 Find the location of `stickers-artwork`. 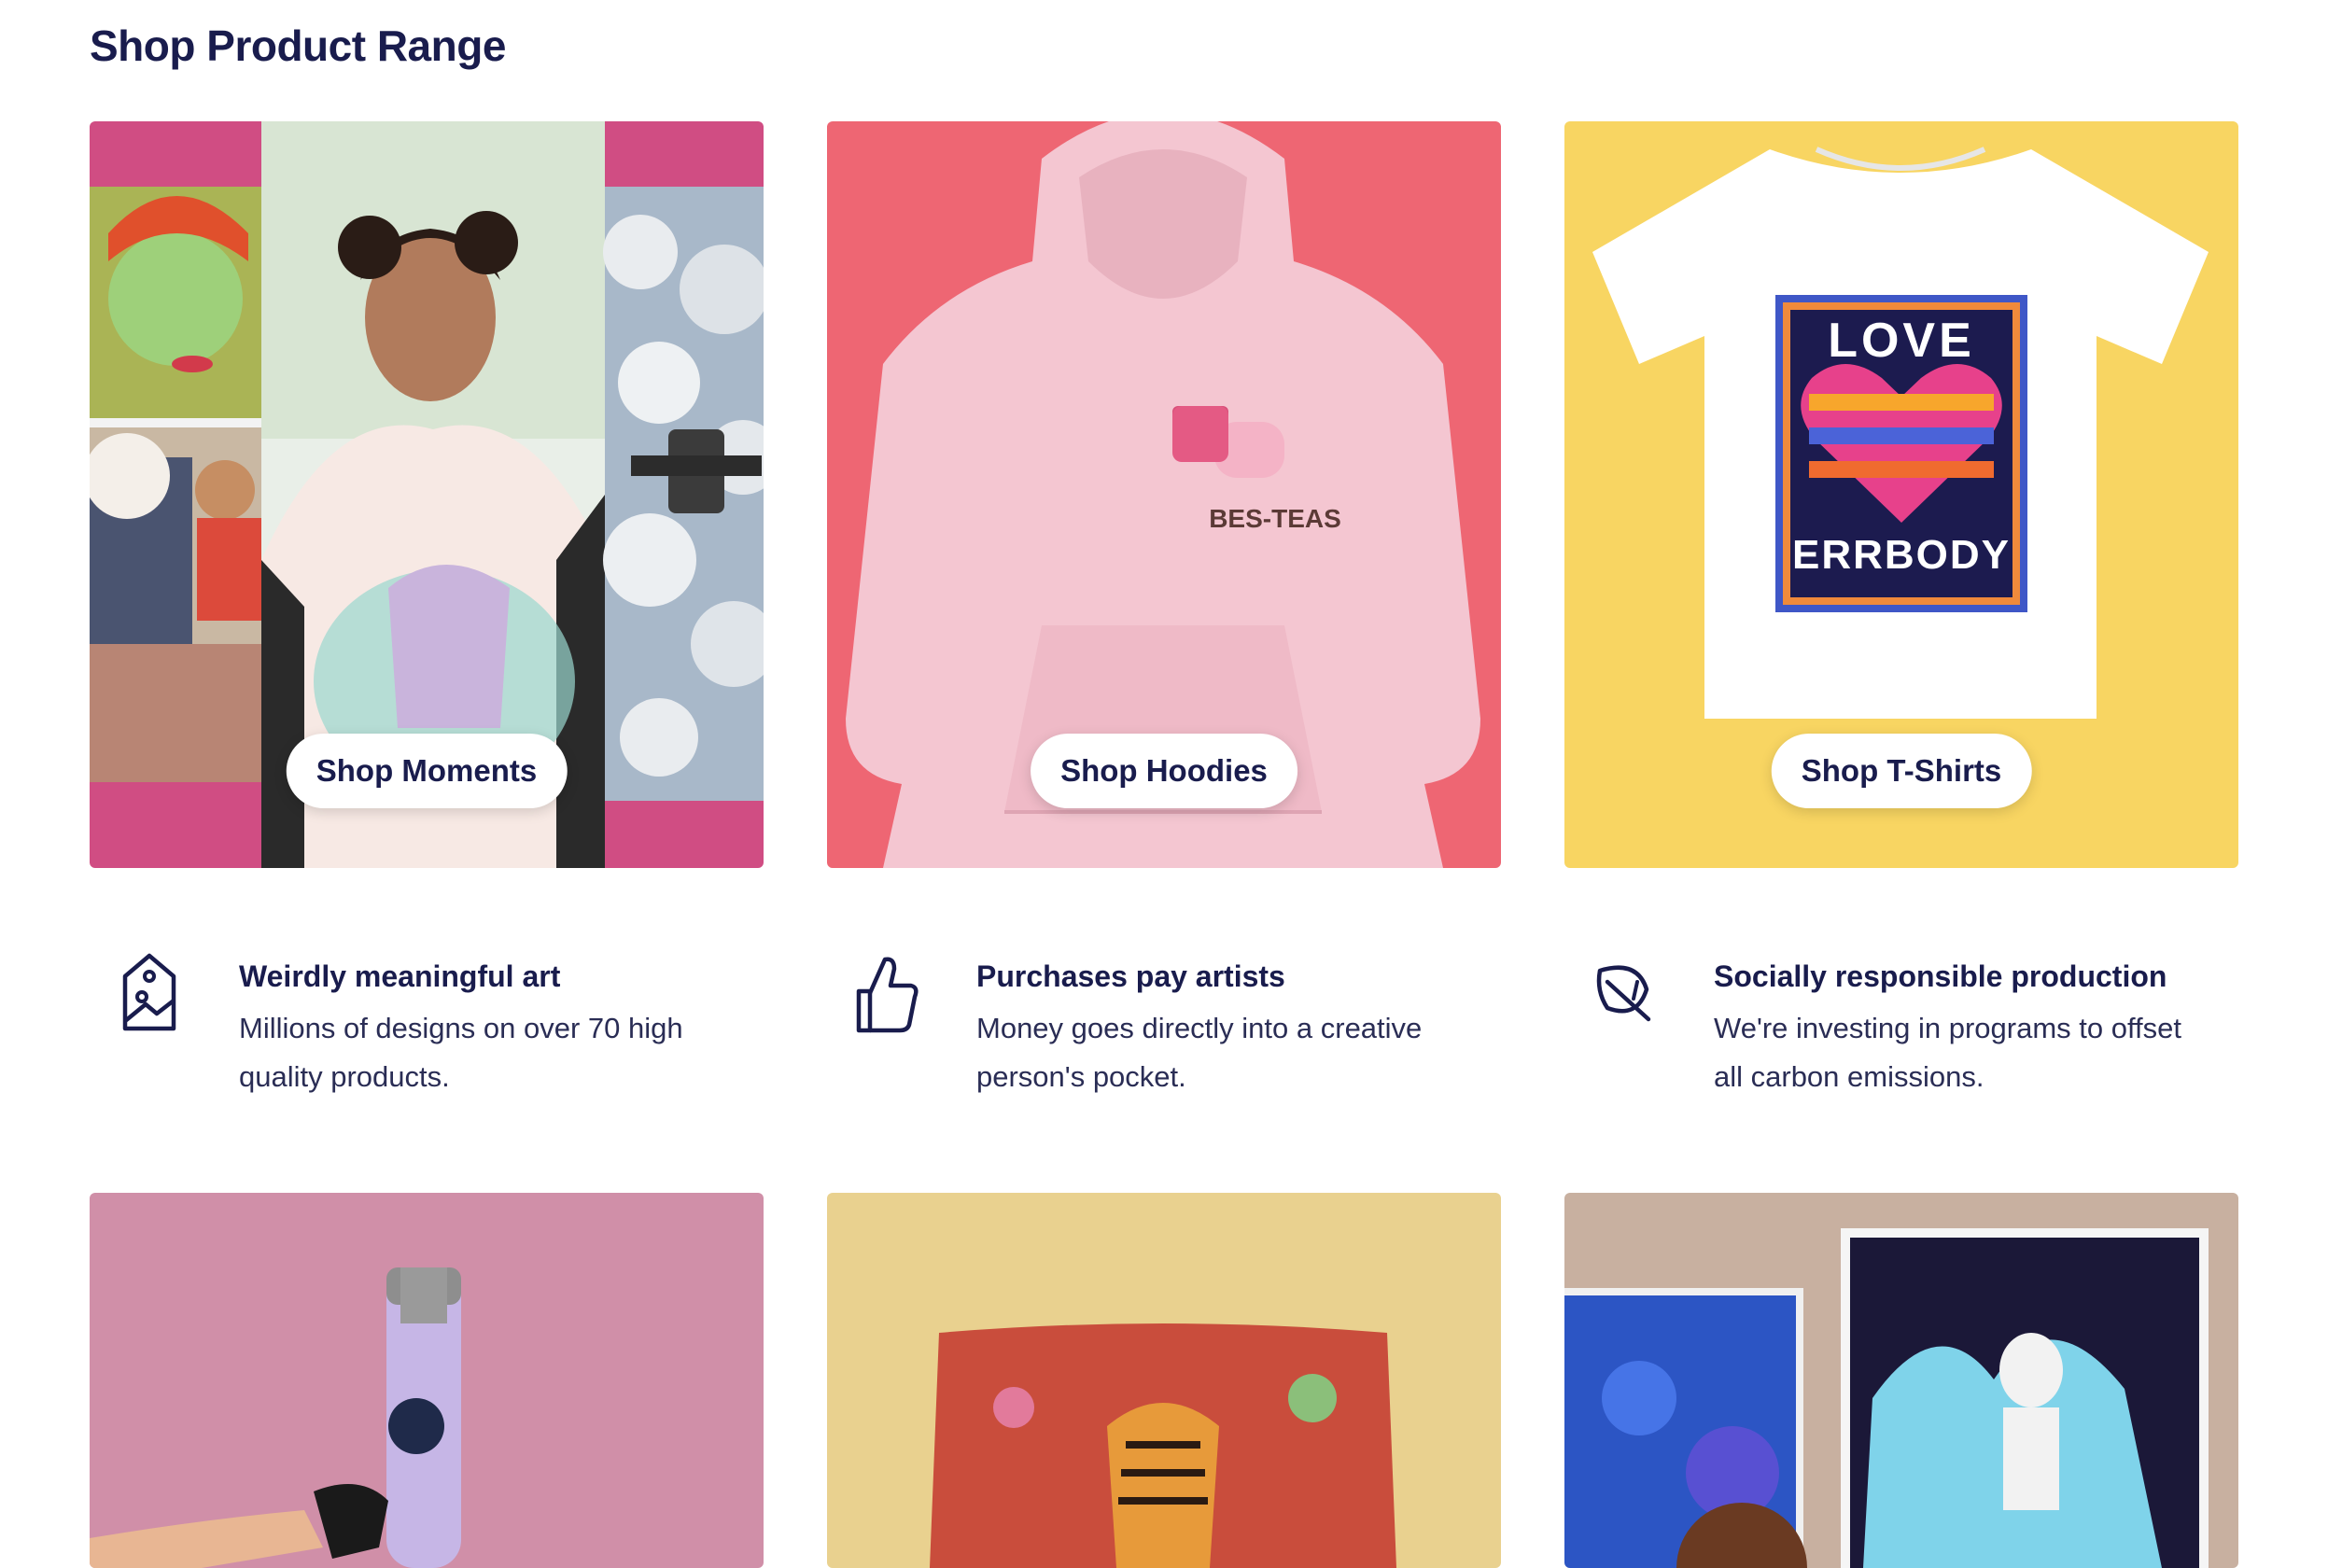

stickers-artwork is located at coordinates (427, 1380).